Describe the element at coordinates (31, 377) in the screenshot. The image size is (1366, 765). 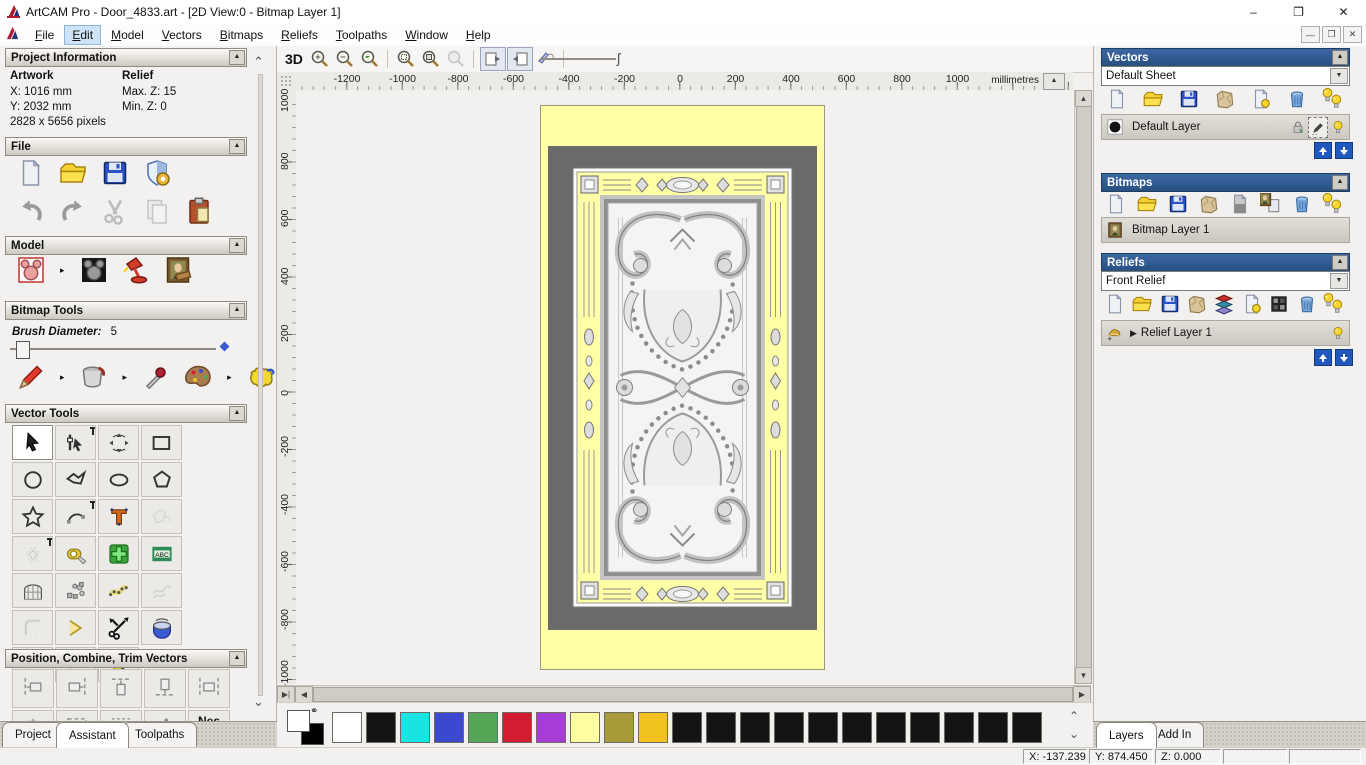
I see `paint-brush-icon` at that location.